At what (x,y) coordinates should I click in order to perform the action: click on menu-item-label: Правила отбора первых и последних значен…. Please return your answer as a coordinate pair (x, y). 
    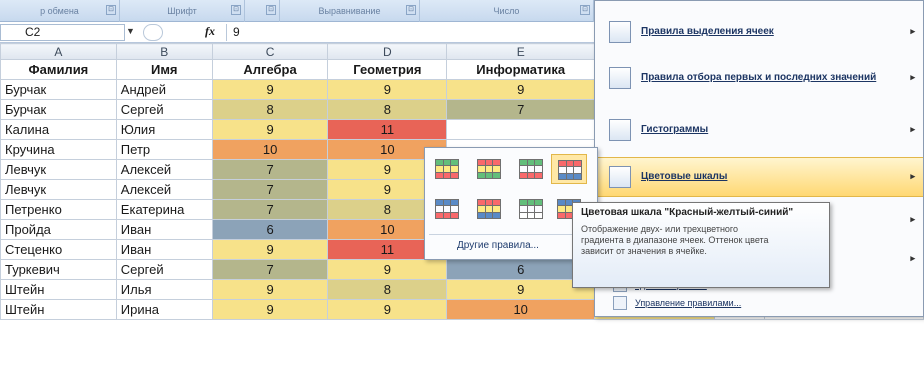
    Looking at the image, I should click on (759, 77).